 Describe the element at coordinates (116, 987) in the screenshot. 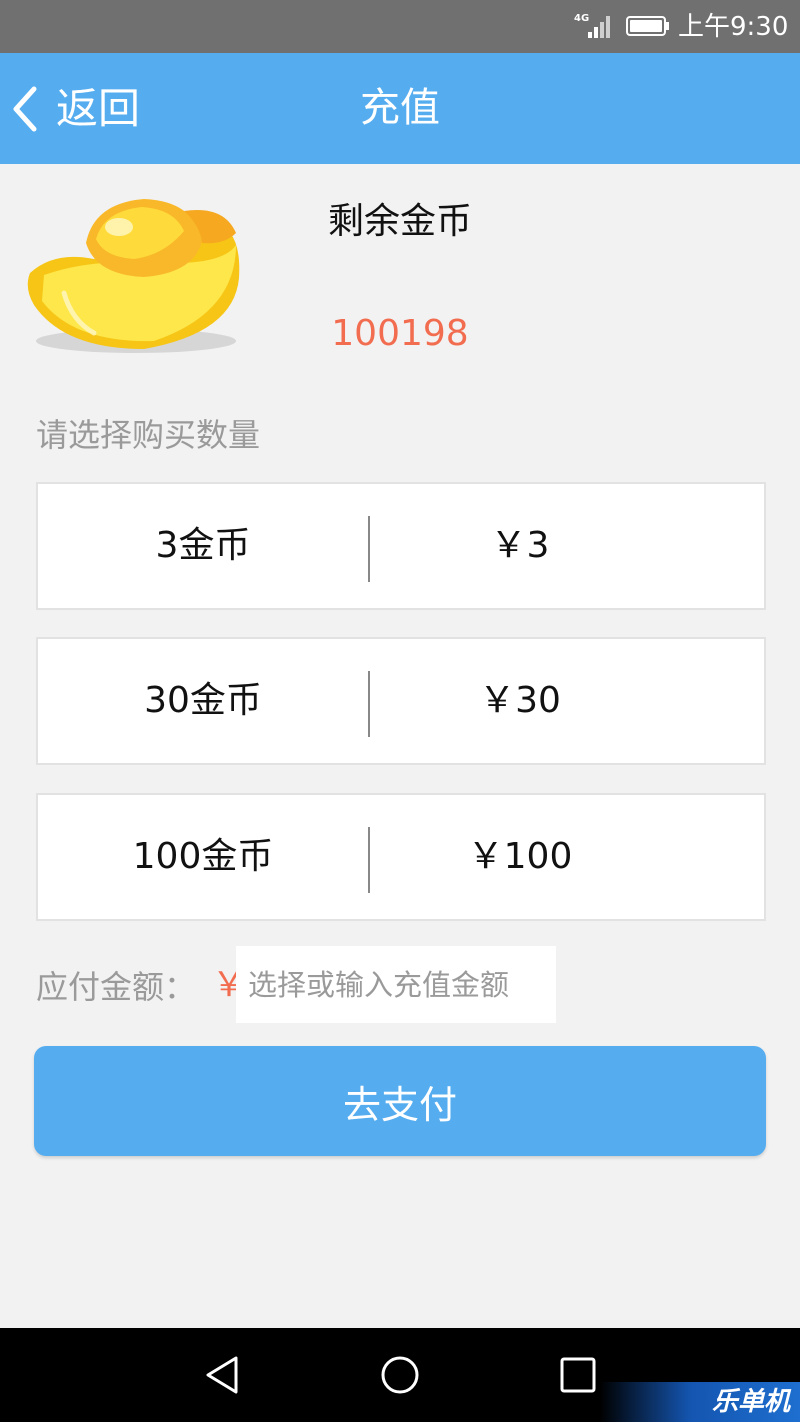

I see `amount-due-label: 应付金额：` at that location.